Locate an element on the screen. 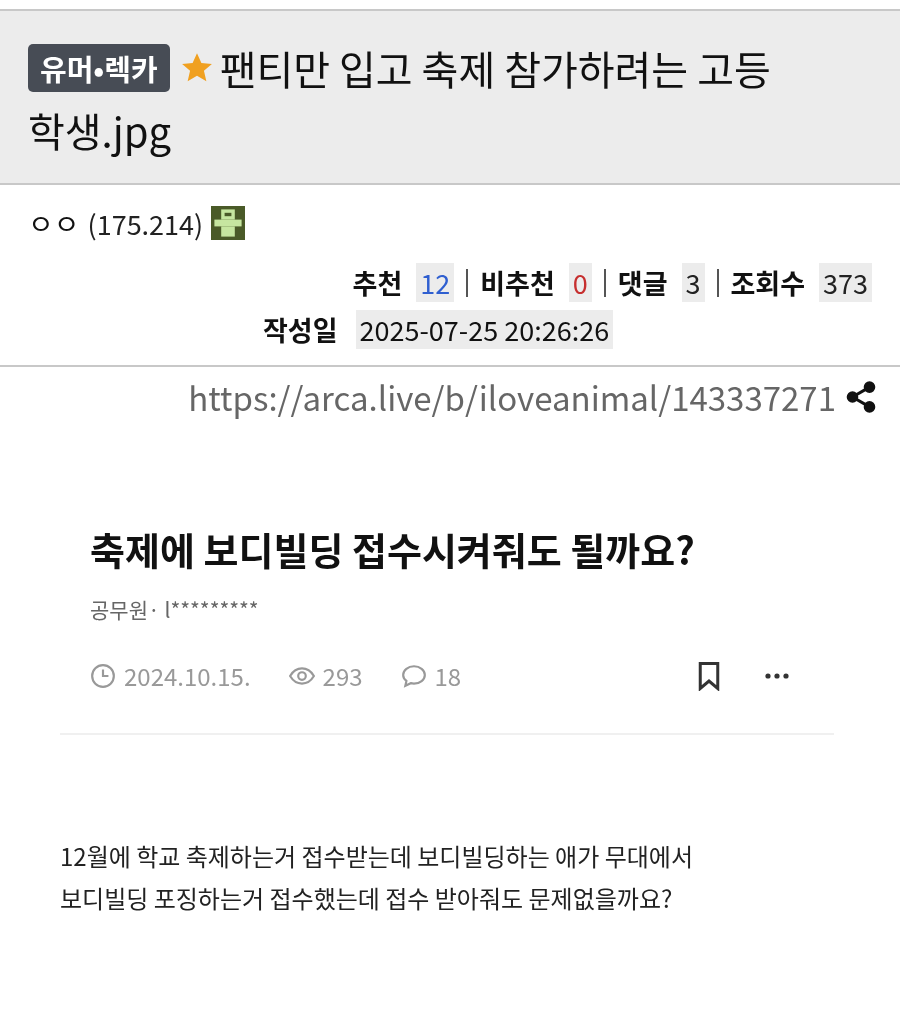 The image size is (900, 1013). share-icon is located at coordinates (861, 397).